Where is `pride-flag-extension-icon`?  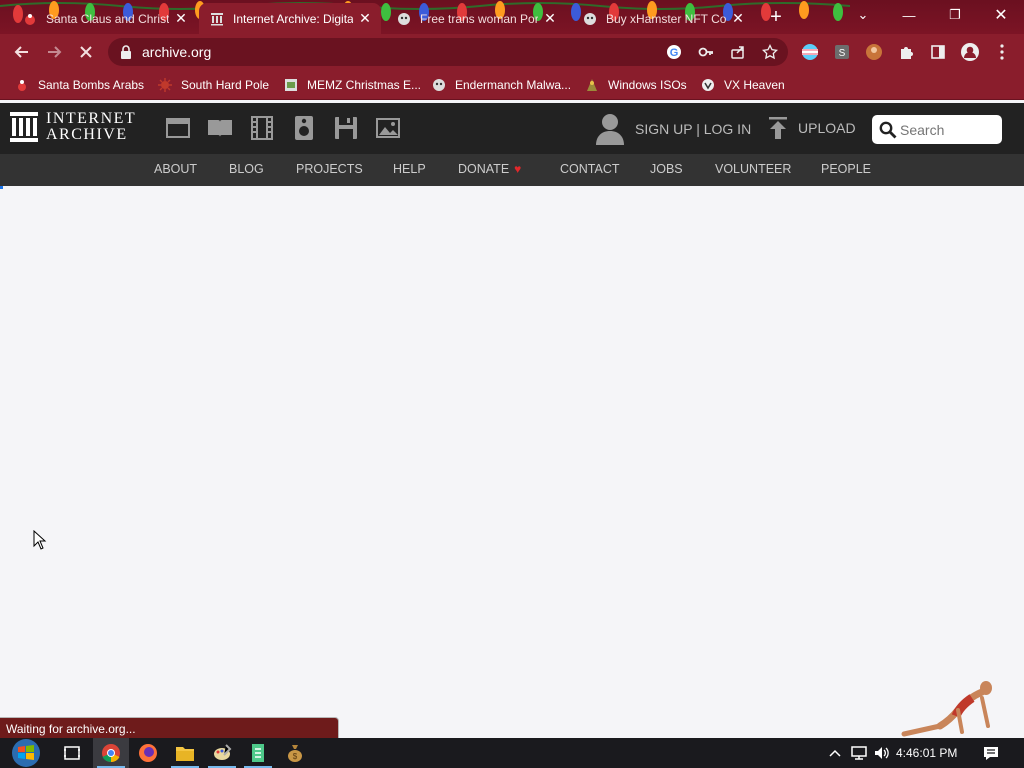
pride-flag-extension-icon is located at coordinates (810, 52).